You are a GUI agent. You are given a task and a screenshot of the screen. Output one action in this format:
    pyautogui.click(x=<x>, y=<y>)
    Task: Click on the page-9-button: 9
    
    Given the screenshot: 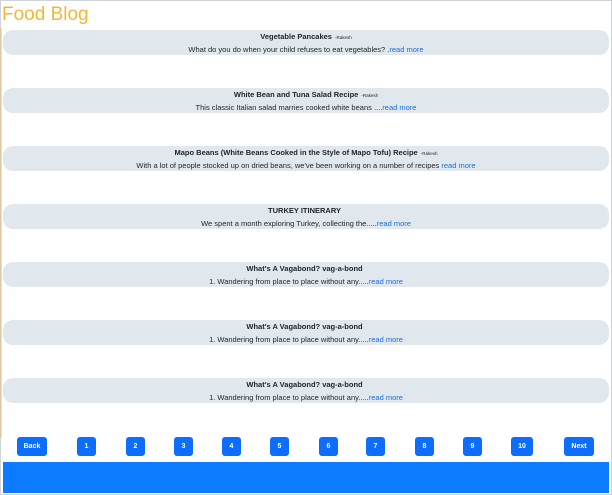 What is the action you would take?
    pyautogui.click(x=472, y=446)
    